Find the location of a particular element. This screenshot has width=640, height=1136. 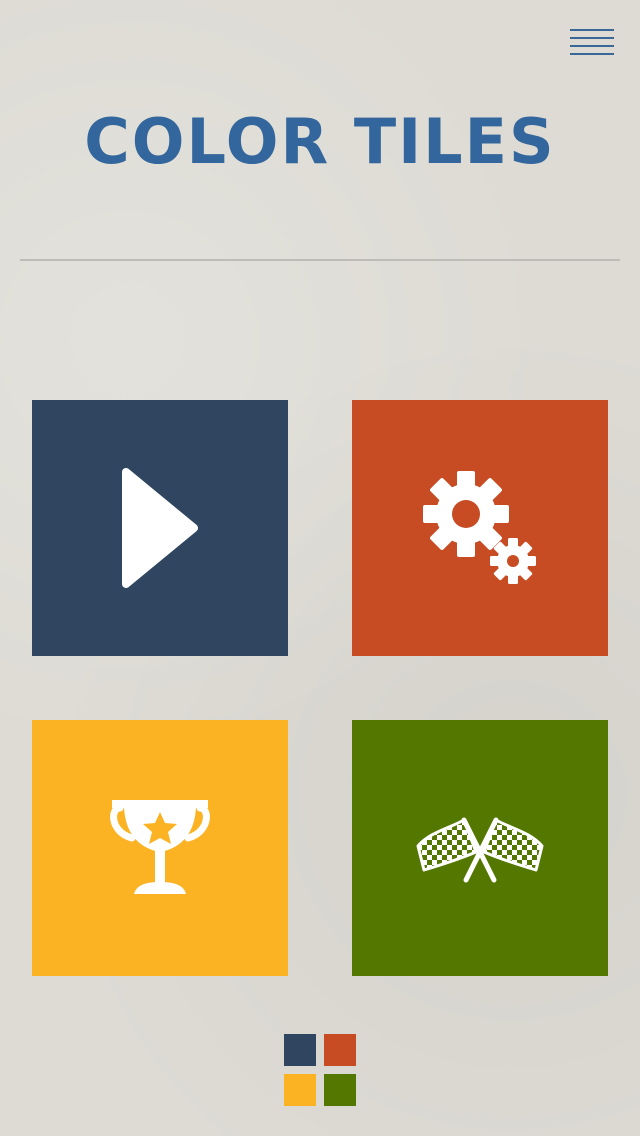

achievements-tile is located at coordinates (160, 848).